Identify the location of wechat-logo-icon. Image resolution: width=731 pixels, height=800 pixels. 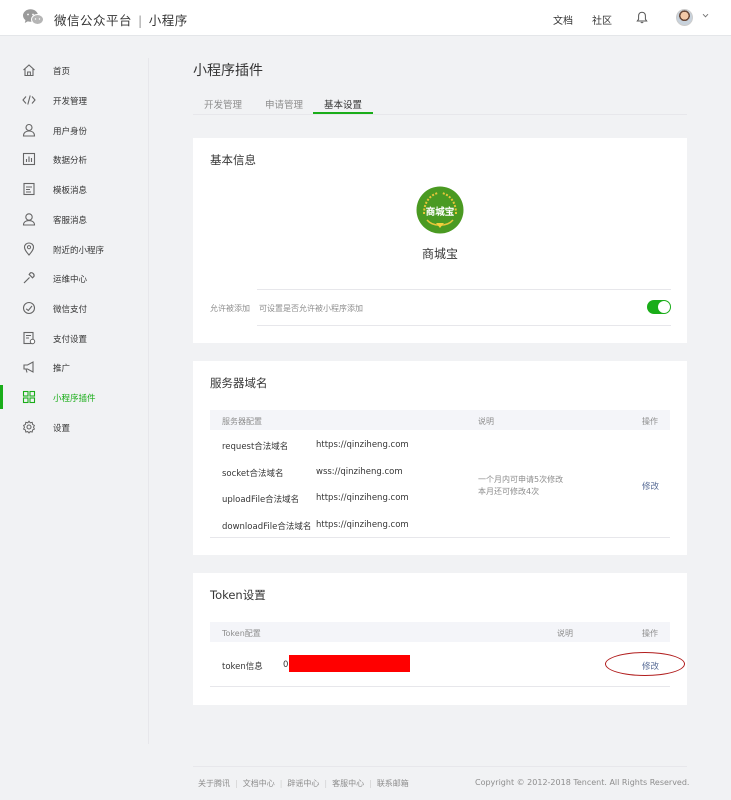
(33, 17).